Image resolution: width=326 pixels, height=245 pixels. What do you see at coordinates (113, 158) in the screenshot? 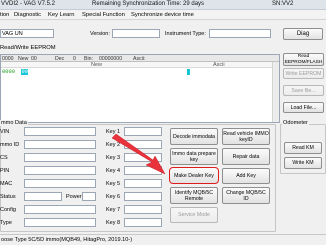
I see `key3-label: Key 3` at bounding box center [113, 158].